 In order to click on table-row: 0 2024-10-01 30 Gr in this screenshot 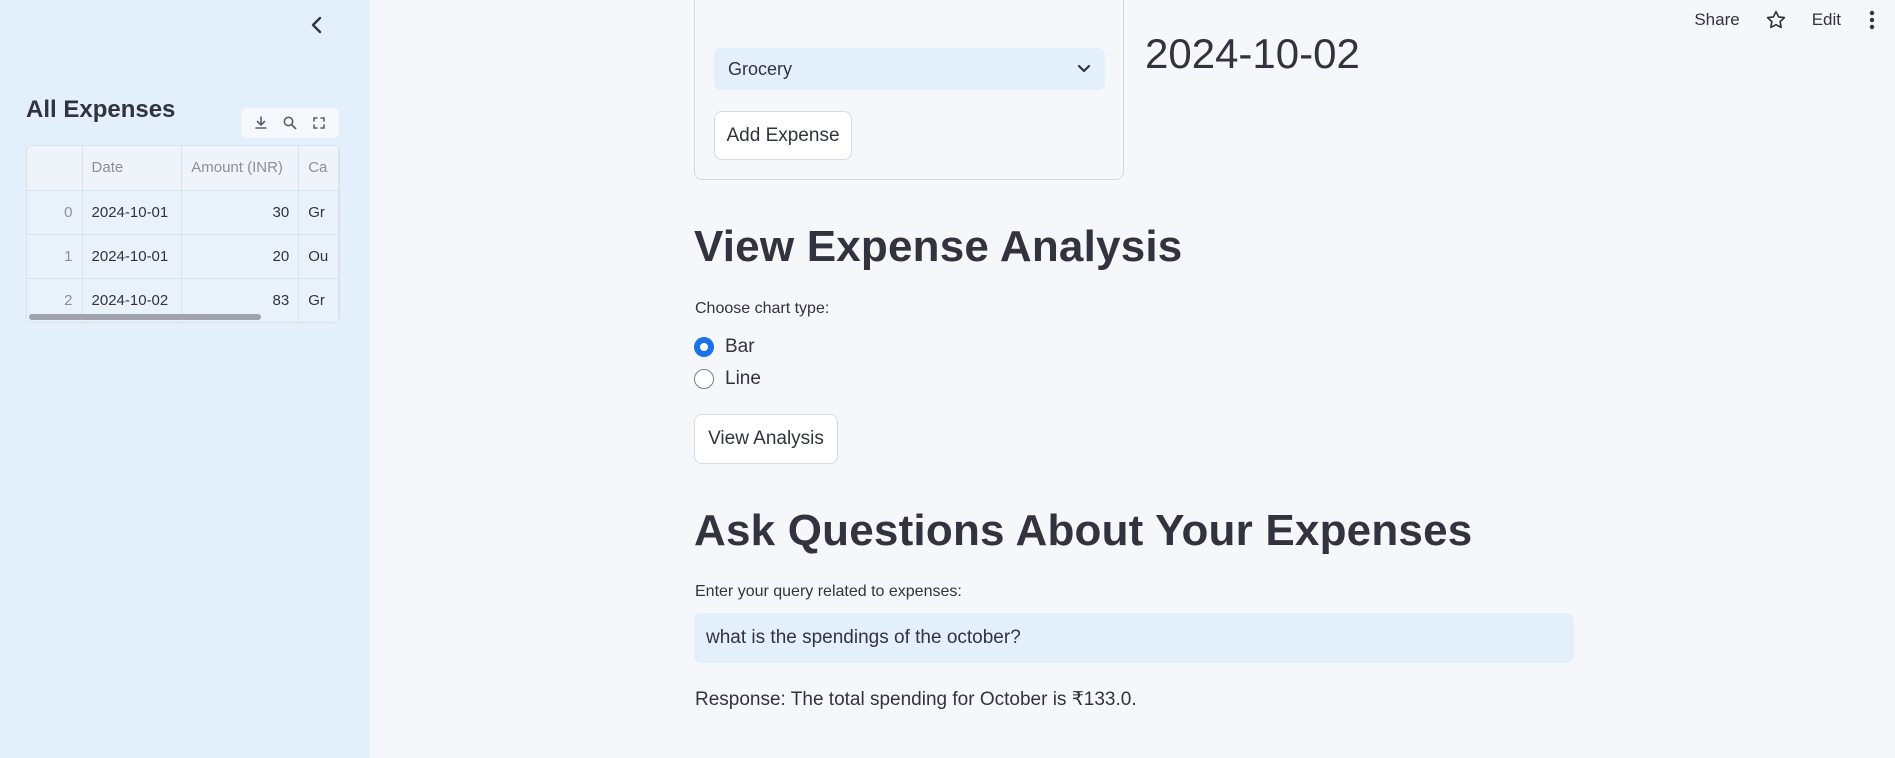, I will do `click(183, 212)`.